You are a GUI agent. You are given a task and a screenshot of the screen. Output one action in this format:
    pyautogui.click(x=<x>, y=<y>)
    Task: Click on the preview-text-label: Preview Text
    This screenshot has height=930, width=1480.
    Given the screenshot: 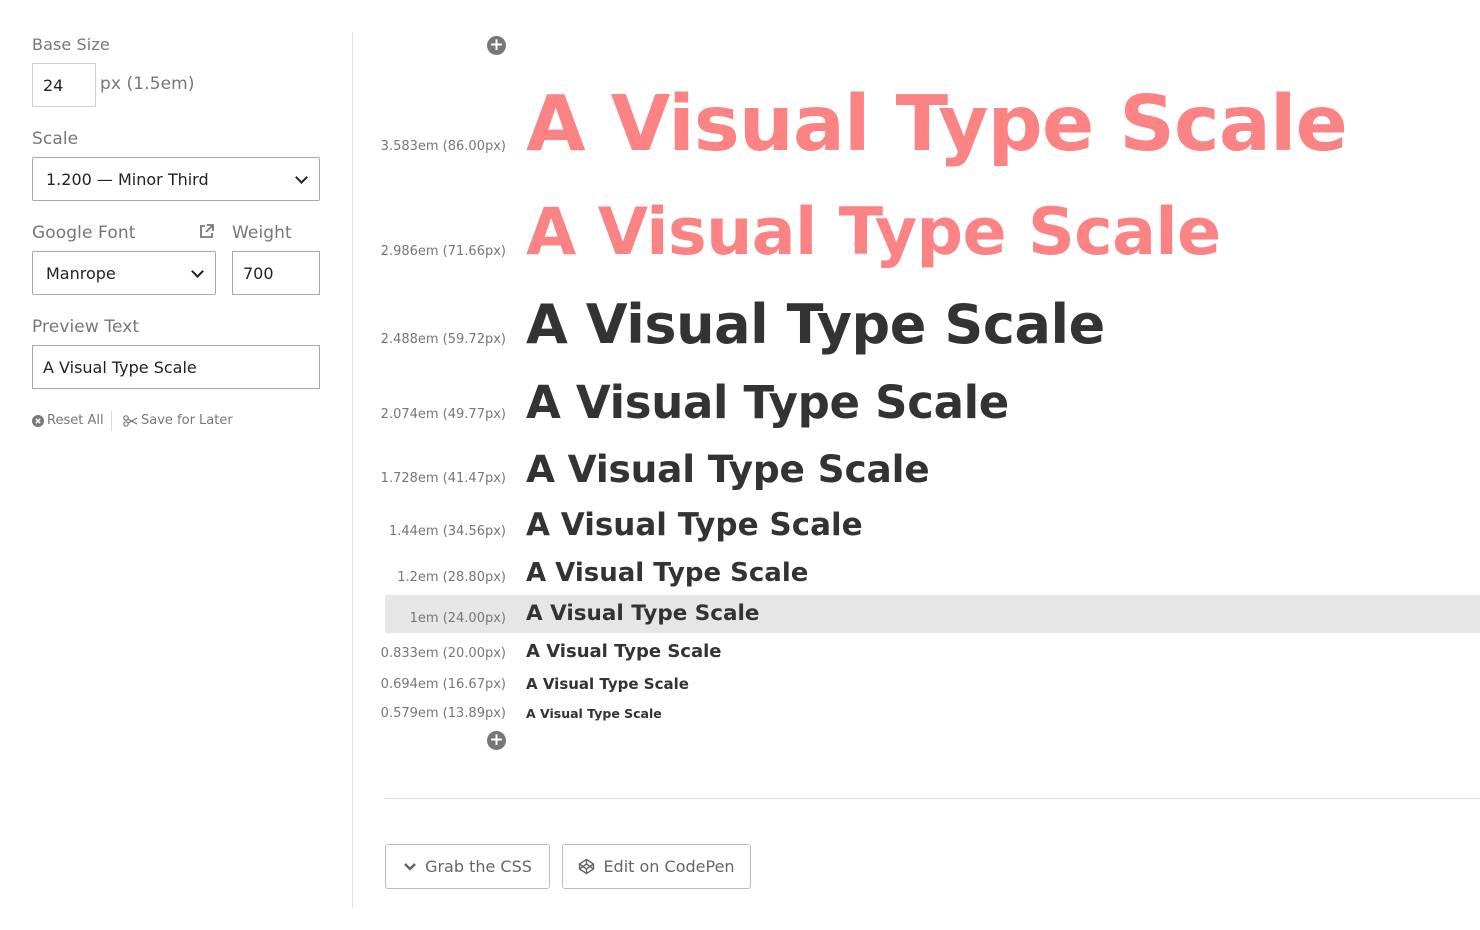 What is the action you would take?
    pyautogui.click(x=86, y=327)
    